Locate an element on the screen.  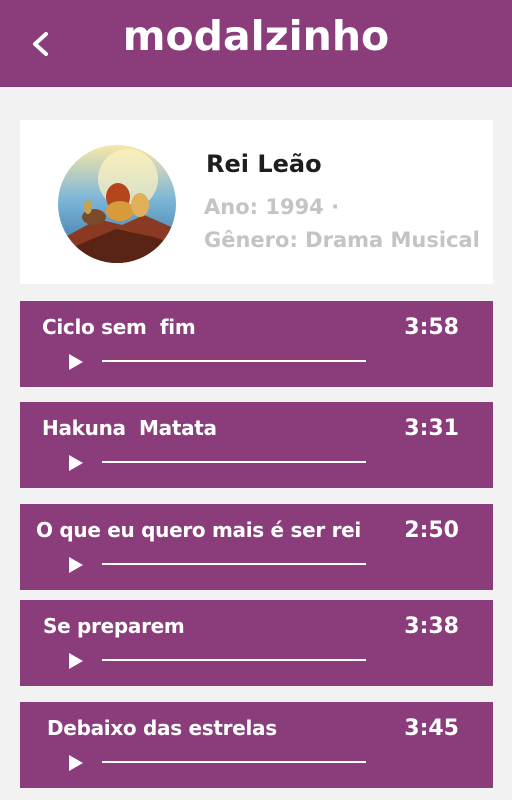
track-title: Se preparem is located at coordinates (114, 626).